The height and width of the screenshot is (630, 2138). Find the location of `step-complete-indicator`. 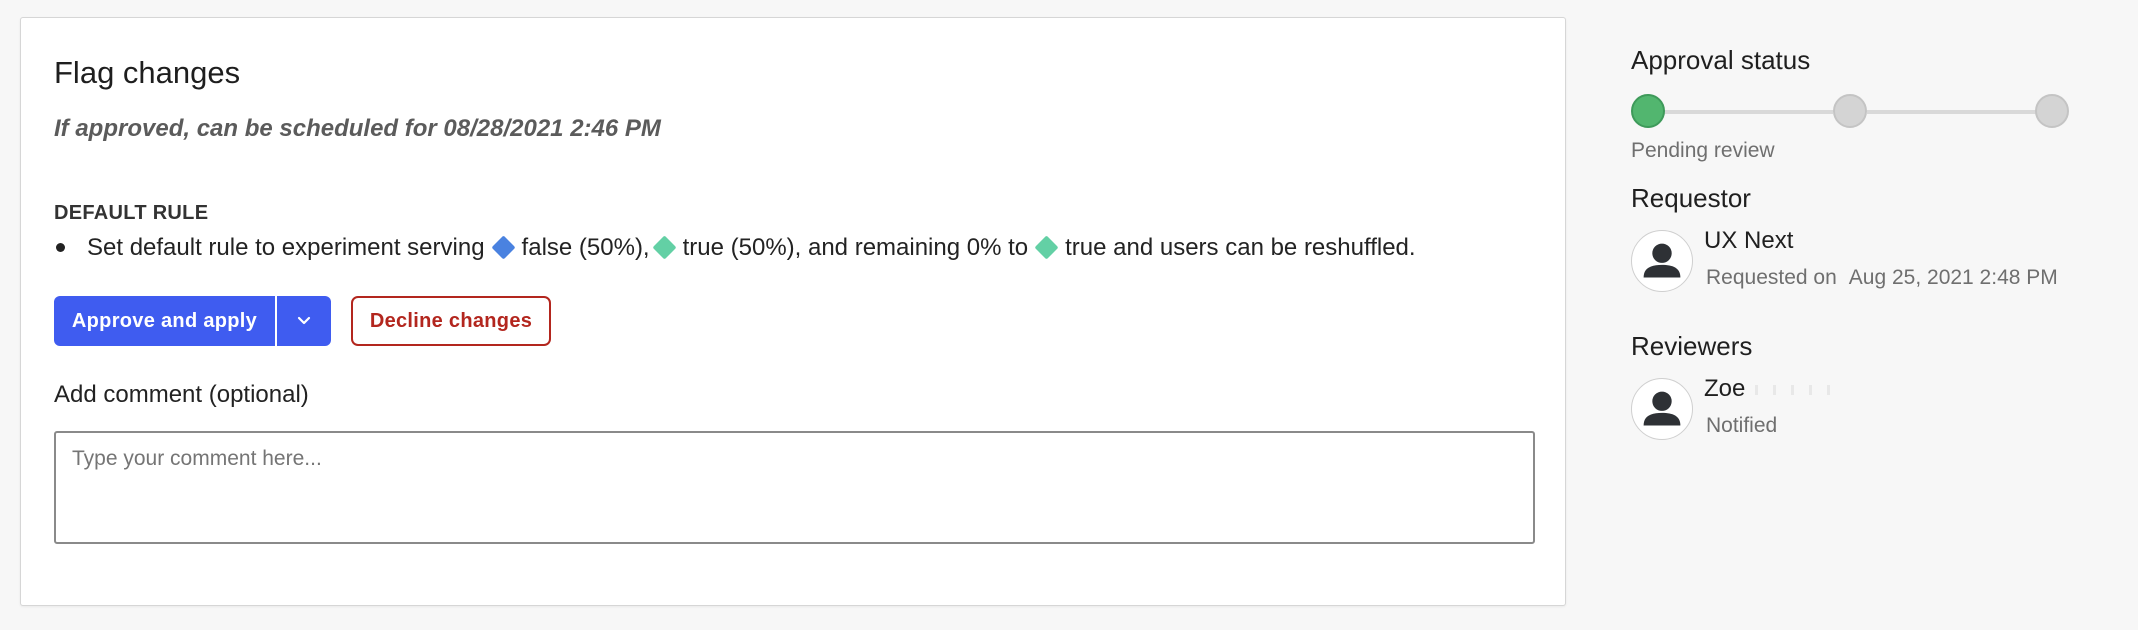

step-complete-indicator is located at coordinates (1648, 111).